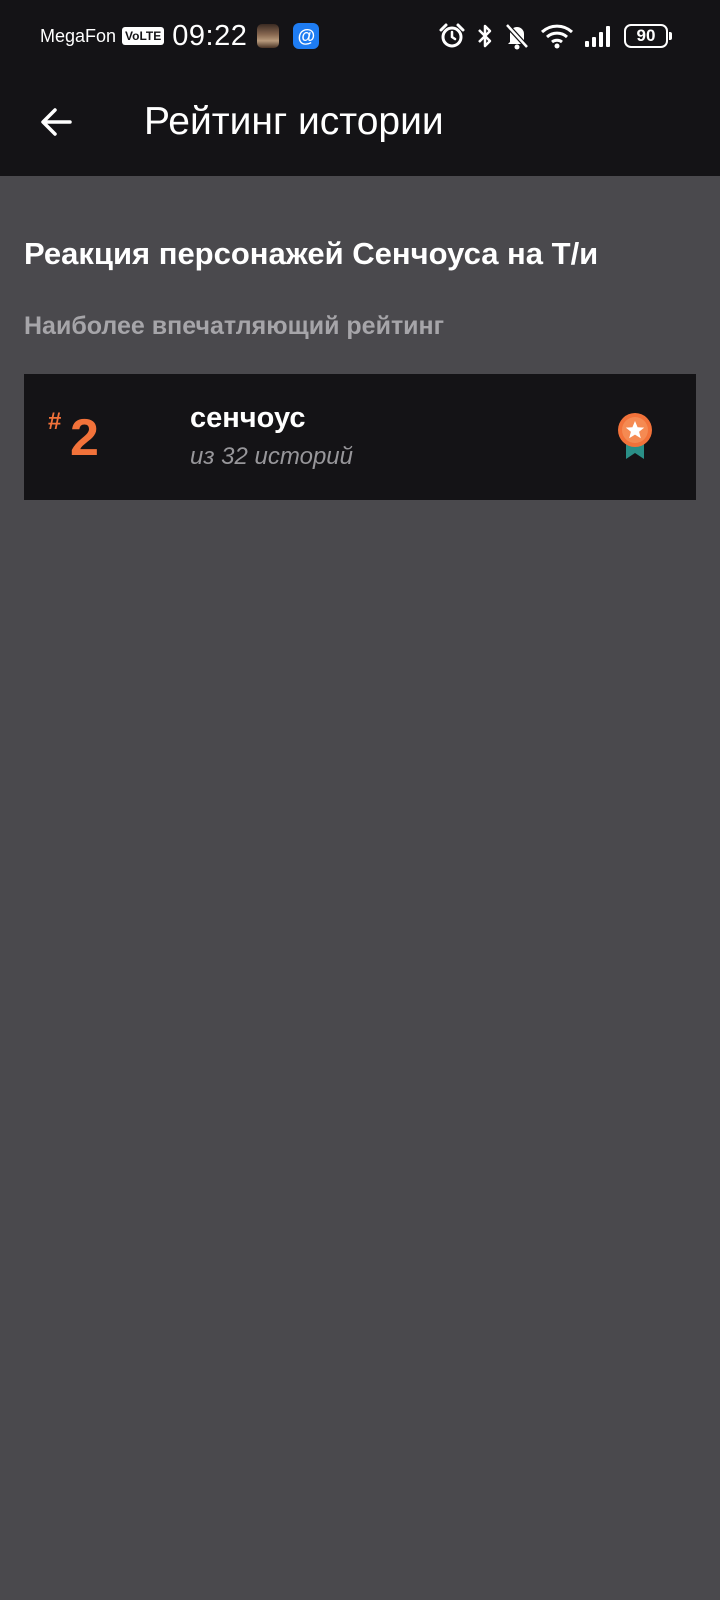 The width and height of the screenshot is (720, 1600). Describe the element at coordinates (452, 35) in the screenshot. I see `alarm-icon` at that location.